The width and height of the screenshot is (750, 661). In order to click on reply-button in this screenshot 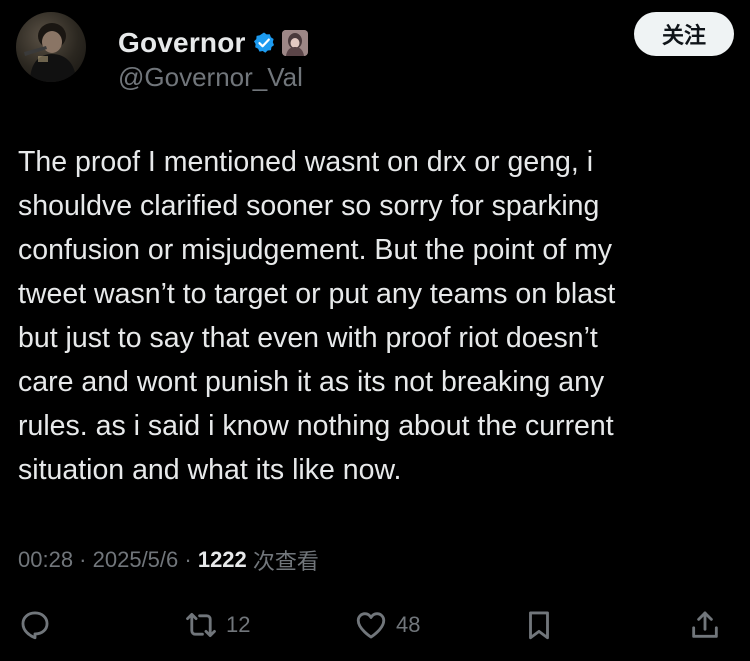, I will do `click(39, 625)`.